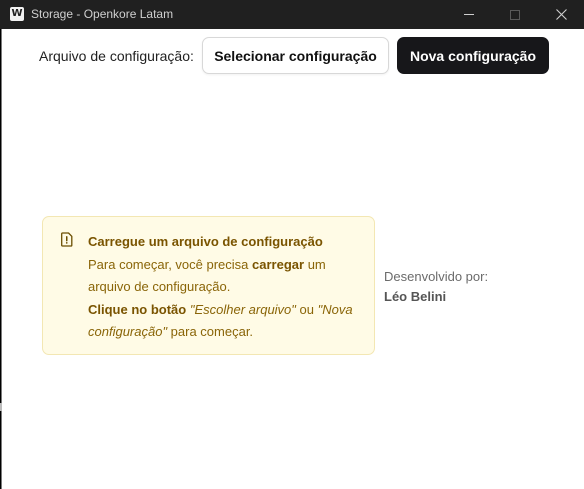  I want to click on new-config-button: Nova configuração, so click(473, 55).